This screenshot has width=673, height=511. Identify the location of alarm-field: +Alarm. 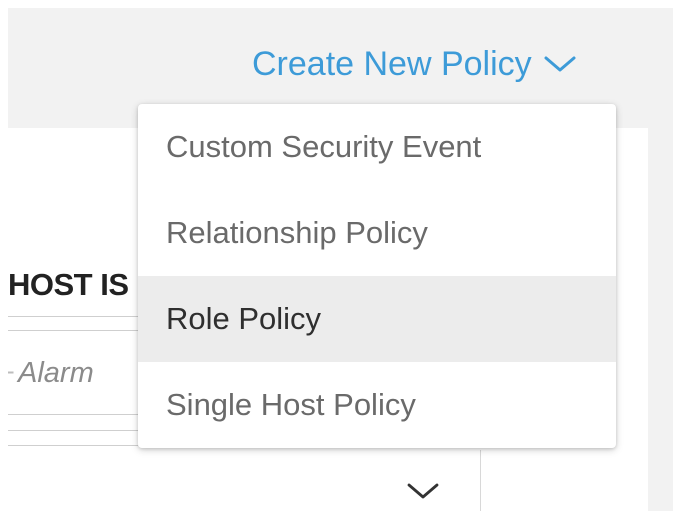
(73, 373).